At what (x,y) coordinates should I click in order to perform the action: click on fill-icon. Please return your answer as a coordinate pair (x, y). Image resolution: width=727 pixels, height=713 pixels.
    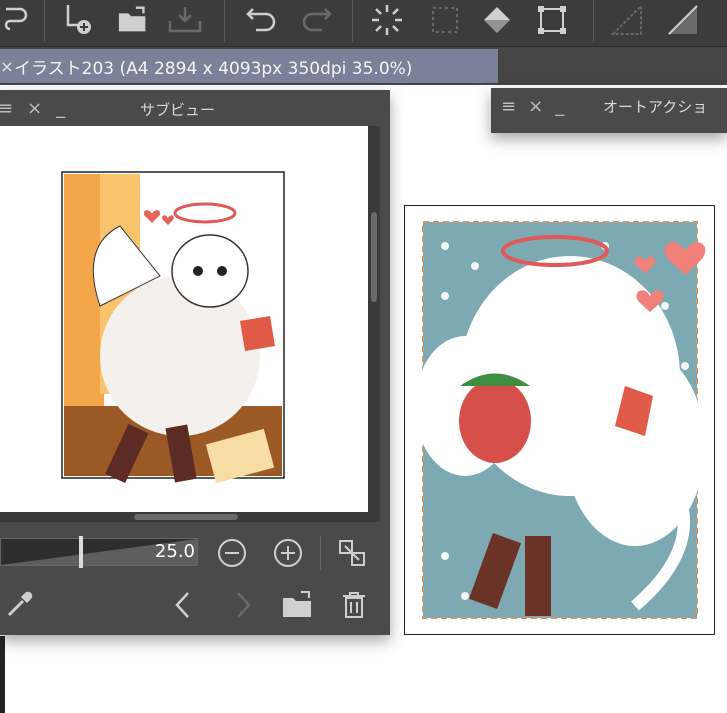
    Looking at the image, I should click on (497, 20).